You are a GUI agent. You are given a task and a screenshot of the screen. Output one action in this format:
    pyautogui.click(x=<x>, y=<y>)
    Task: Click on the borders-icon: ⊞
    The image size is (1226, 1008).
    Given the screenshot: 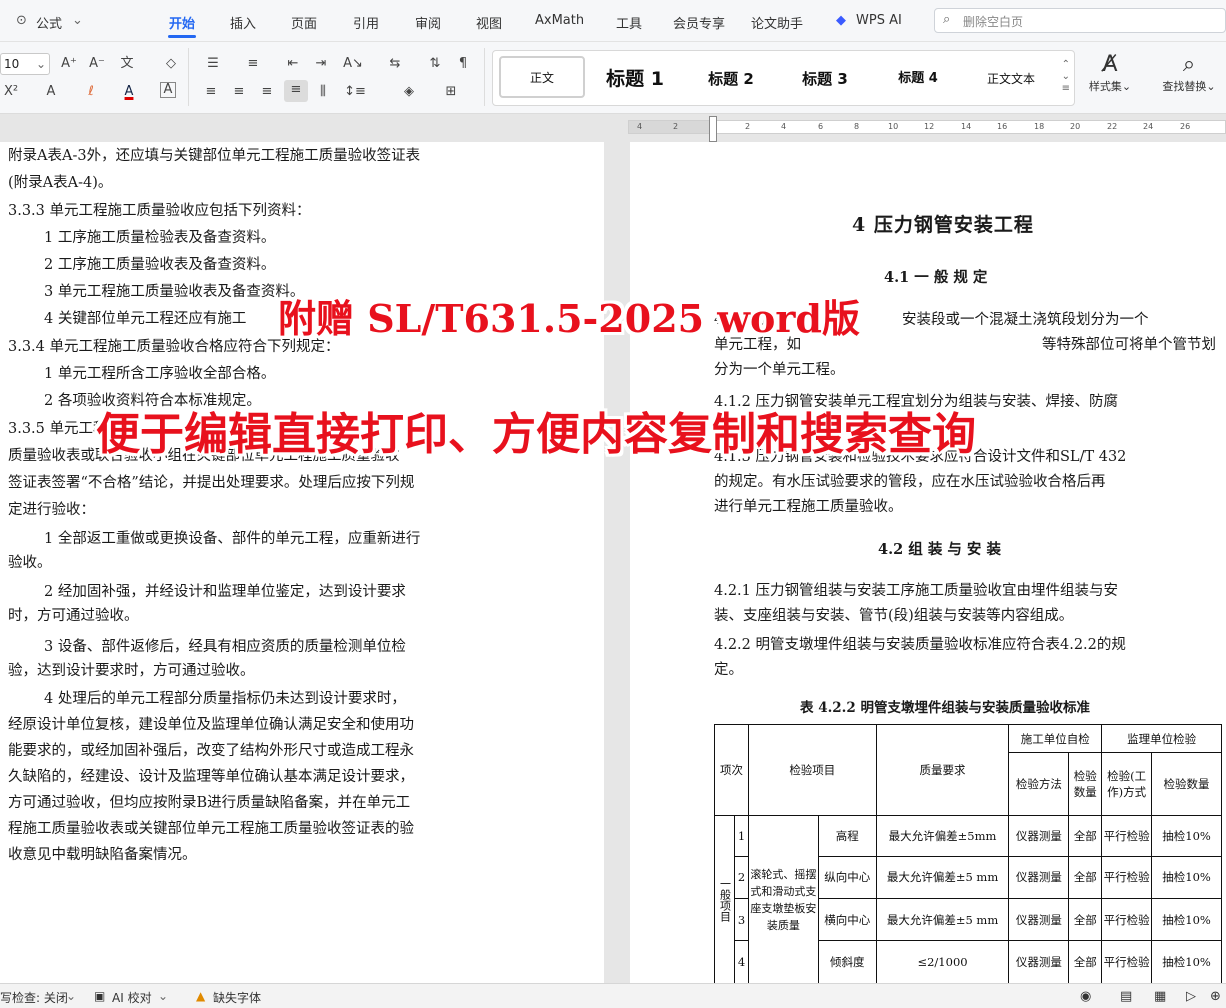 What is the action you would take?
    pyautogui.click(x=451, y=92)
    